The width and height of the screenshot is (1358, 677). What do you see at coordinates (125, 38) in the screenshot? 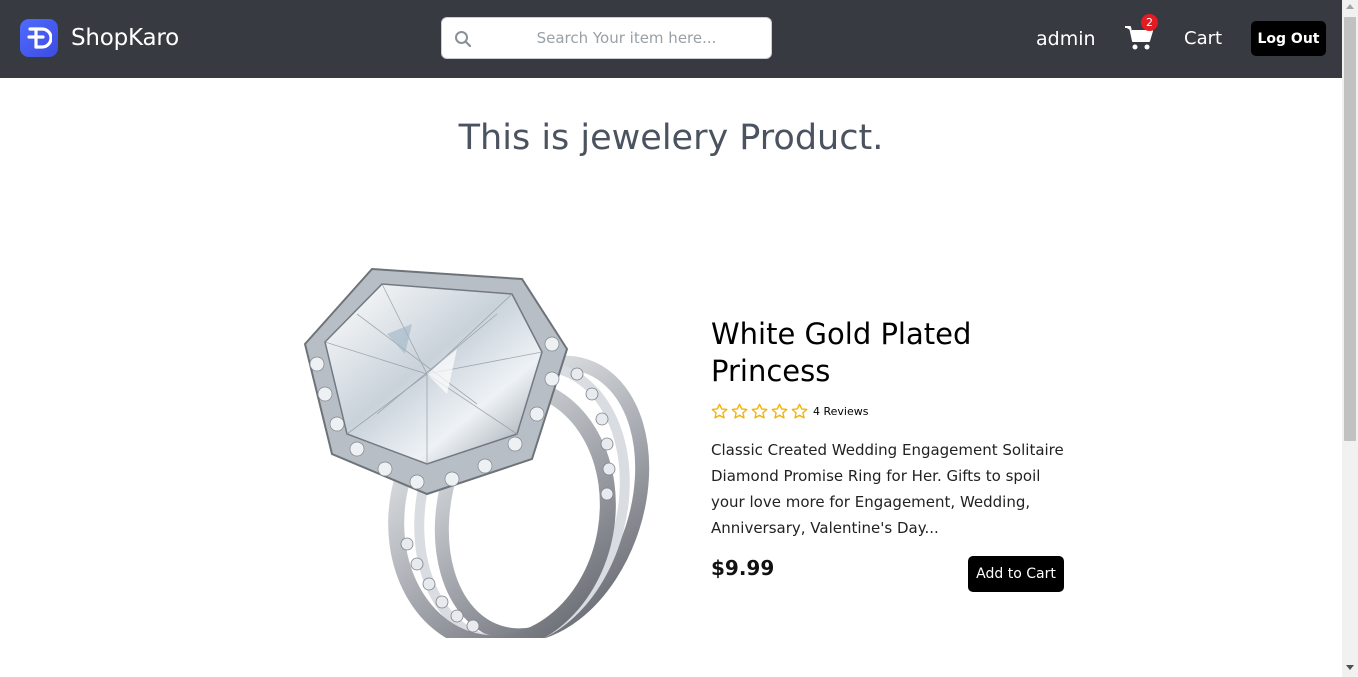
I see `brand-name: ShopKaro` at bounding box center [125, 38].